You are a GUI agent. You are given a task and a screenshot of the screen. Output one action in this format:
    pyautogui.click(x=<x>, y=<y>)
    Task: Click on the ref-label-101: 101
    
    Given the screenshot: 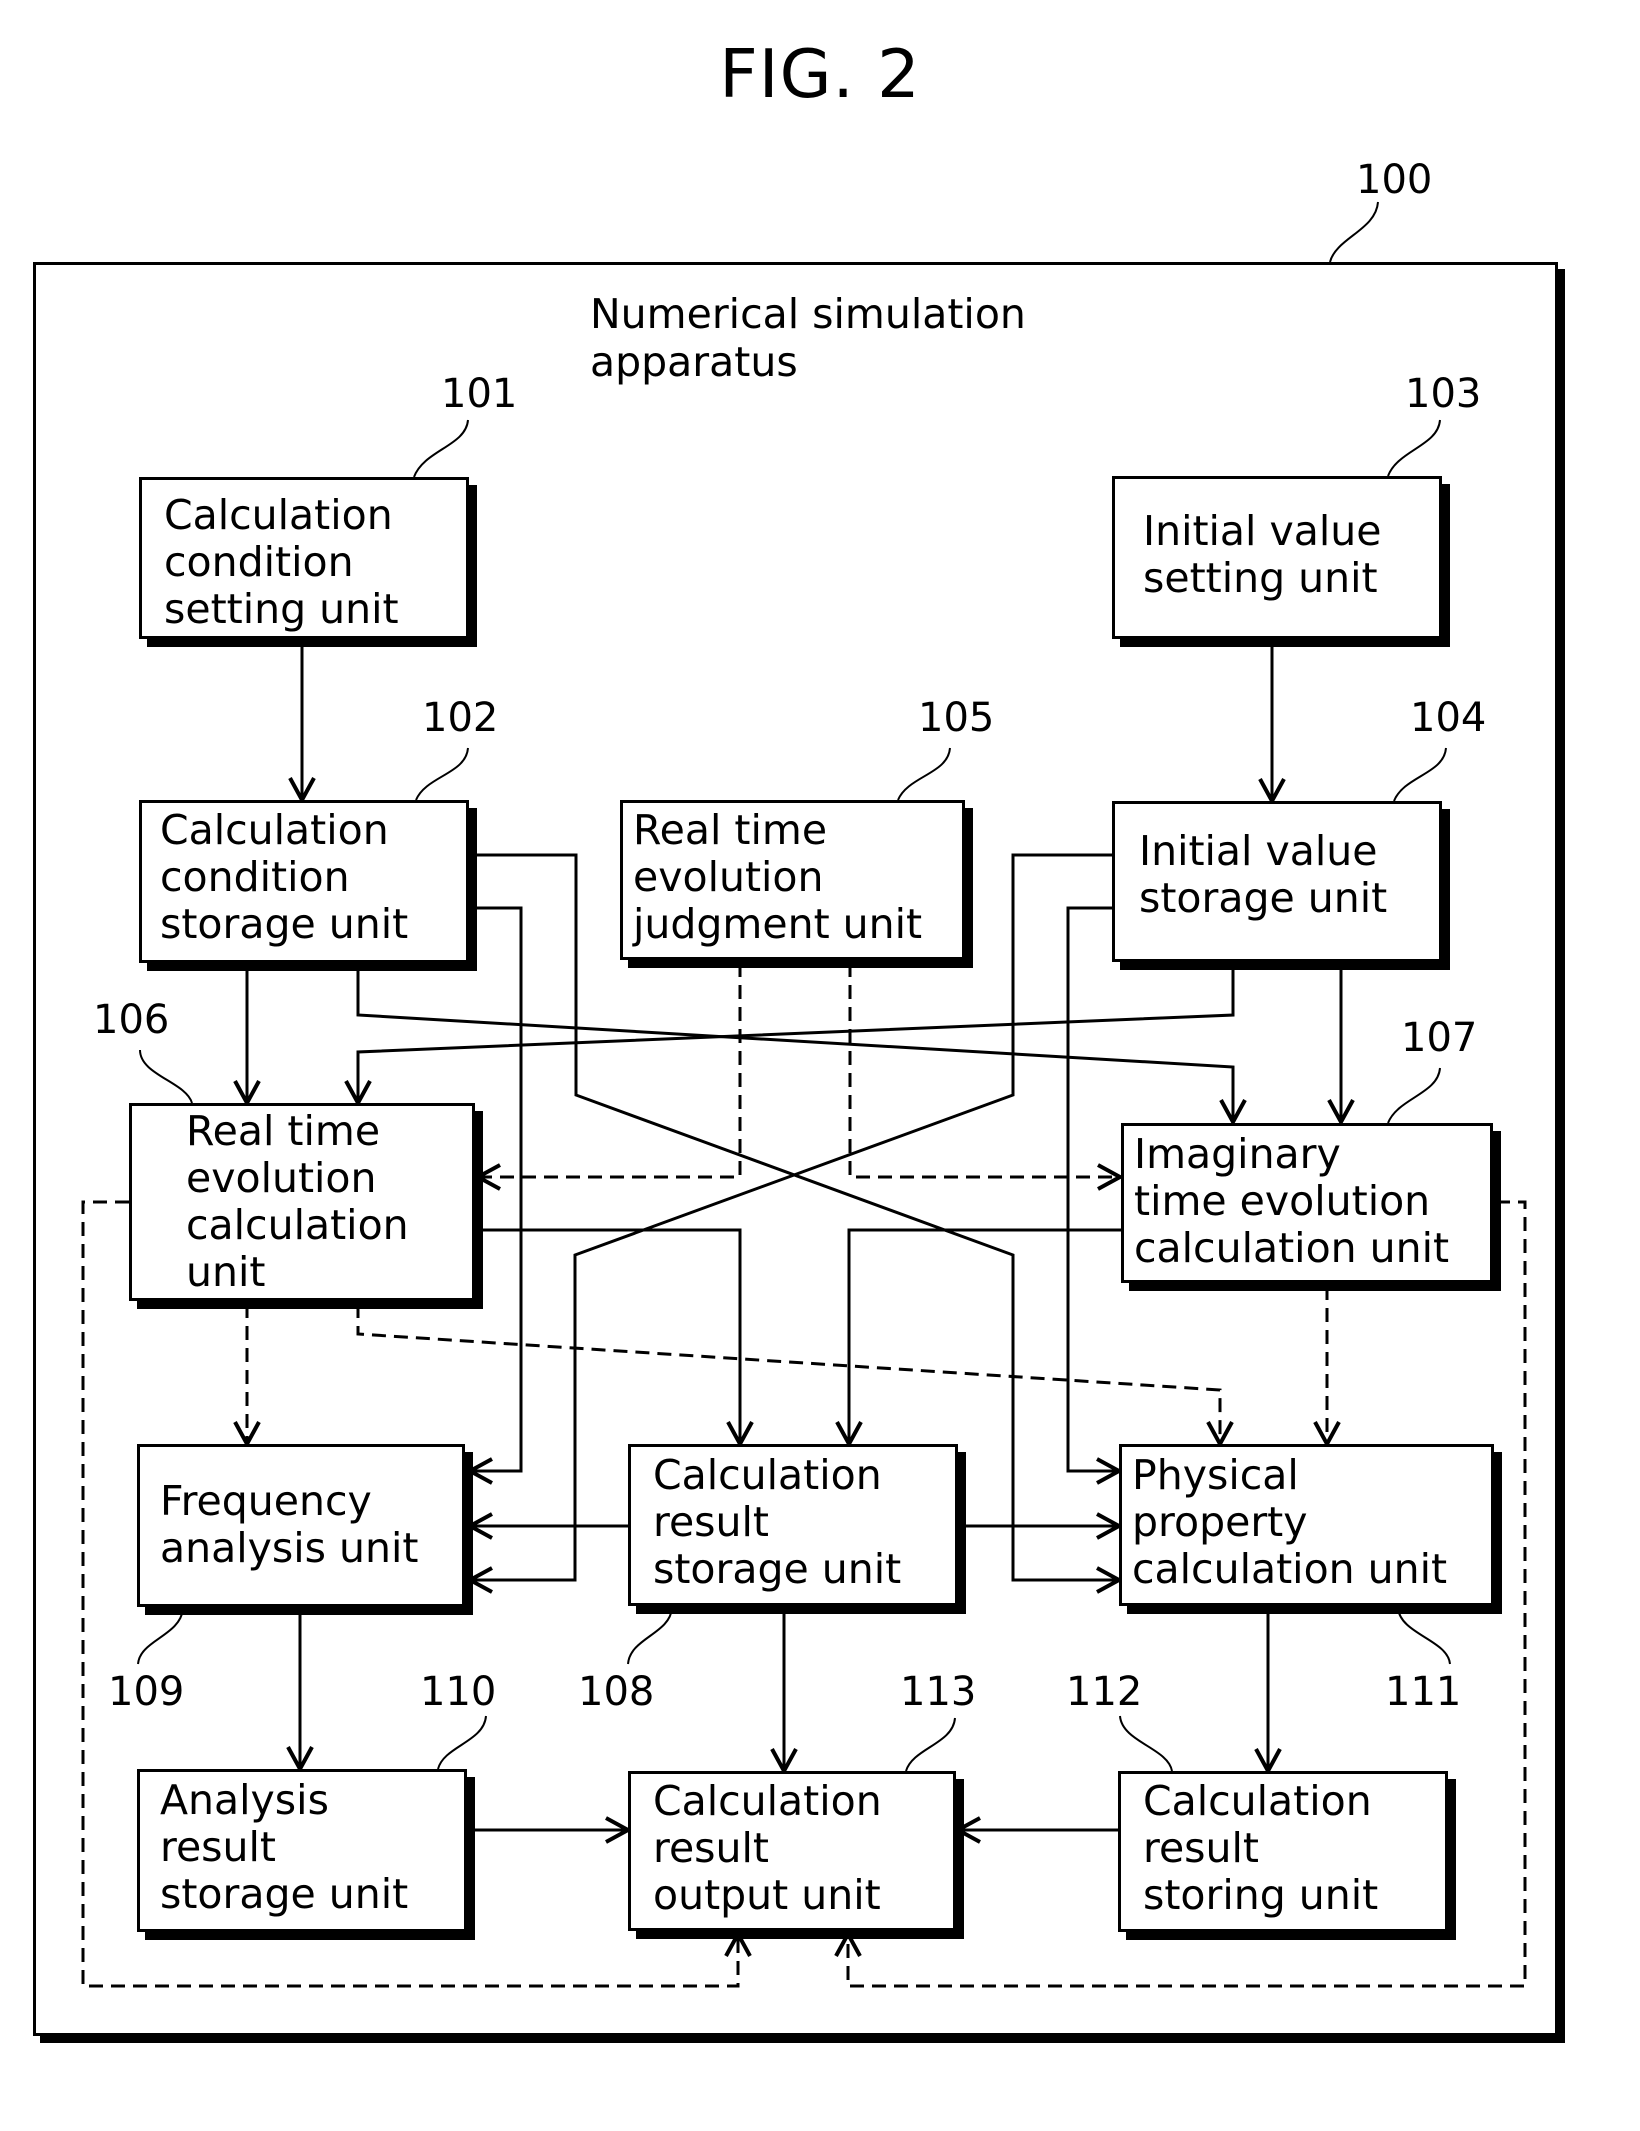 What is the action you would take?
    pyautogui.click(x=479, y=394)
    